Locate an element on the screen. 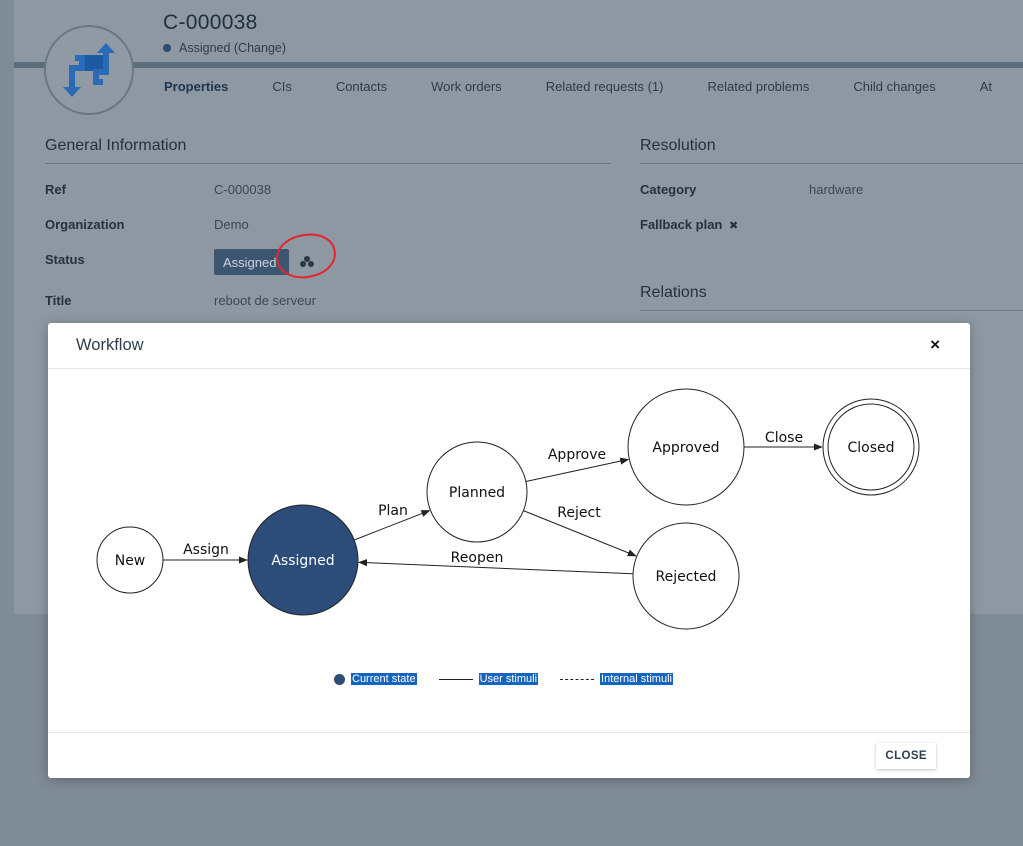 The image size is (1023, 846). header-band is located at coordinates (518, 65).